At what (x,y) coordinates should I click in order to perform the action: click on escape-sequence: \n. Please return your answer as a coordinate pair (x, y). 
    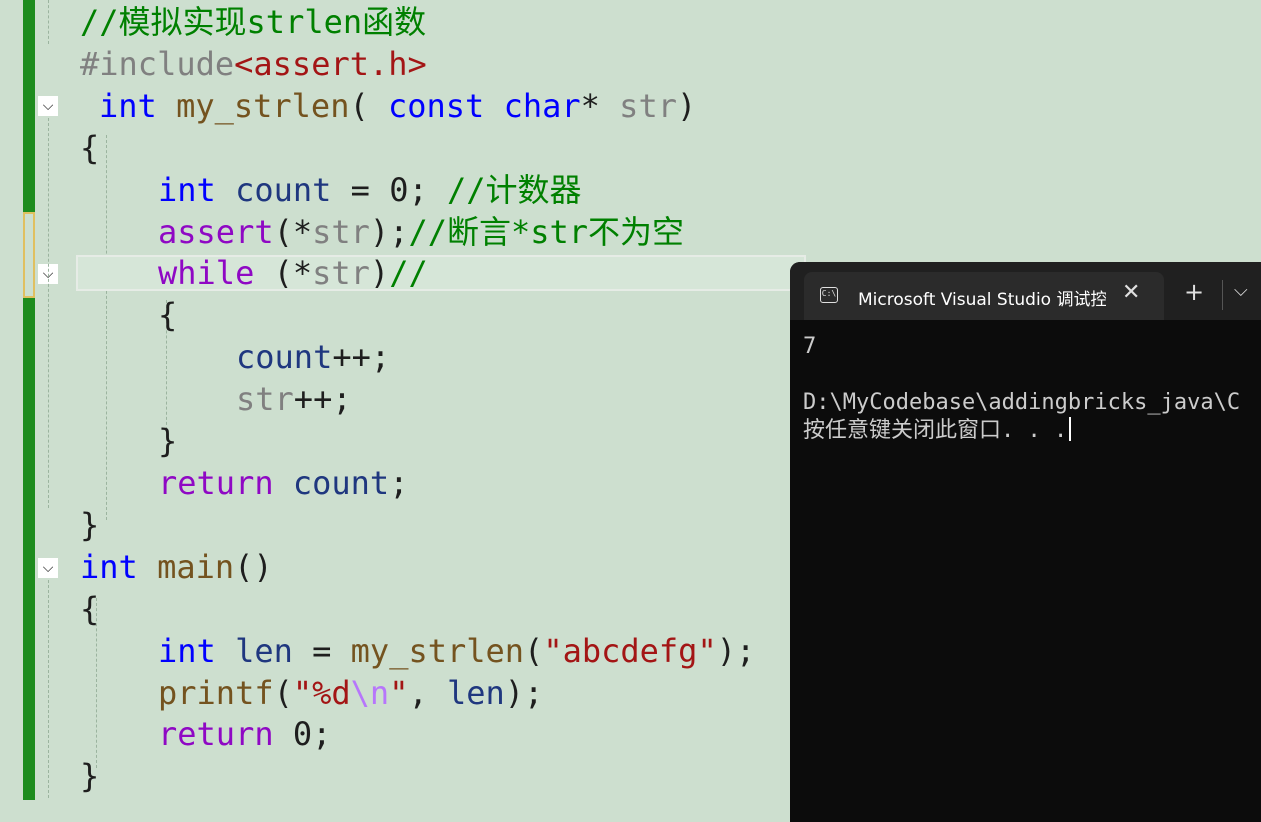
    Looking at the image, I should click on (370, 693).